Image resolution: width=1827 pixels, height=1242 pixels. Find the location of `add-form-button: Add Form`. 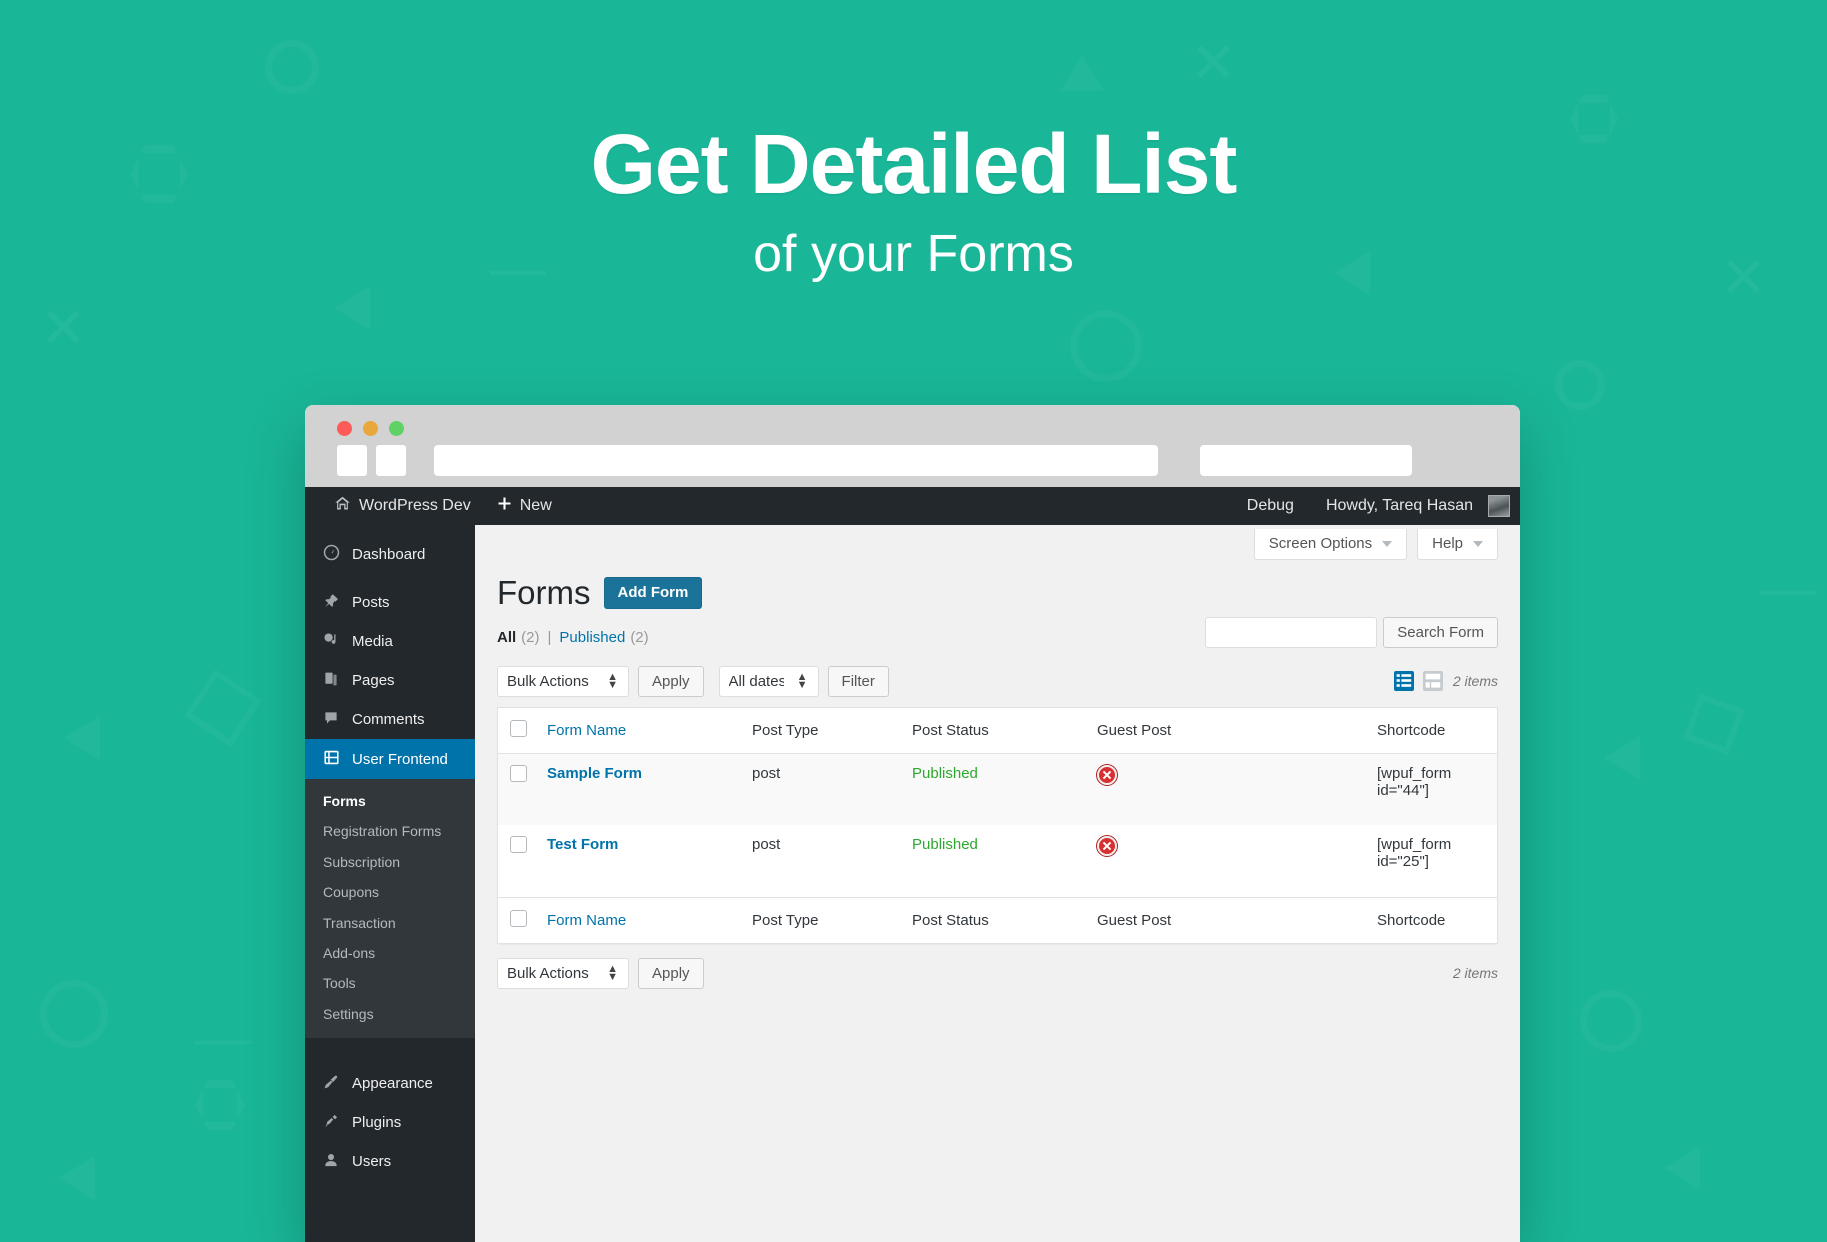

add-form-button: Add Form is located at coordinates (653, 592).